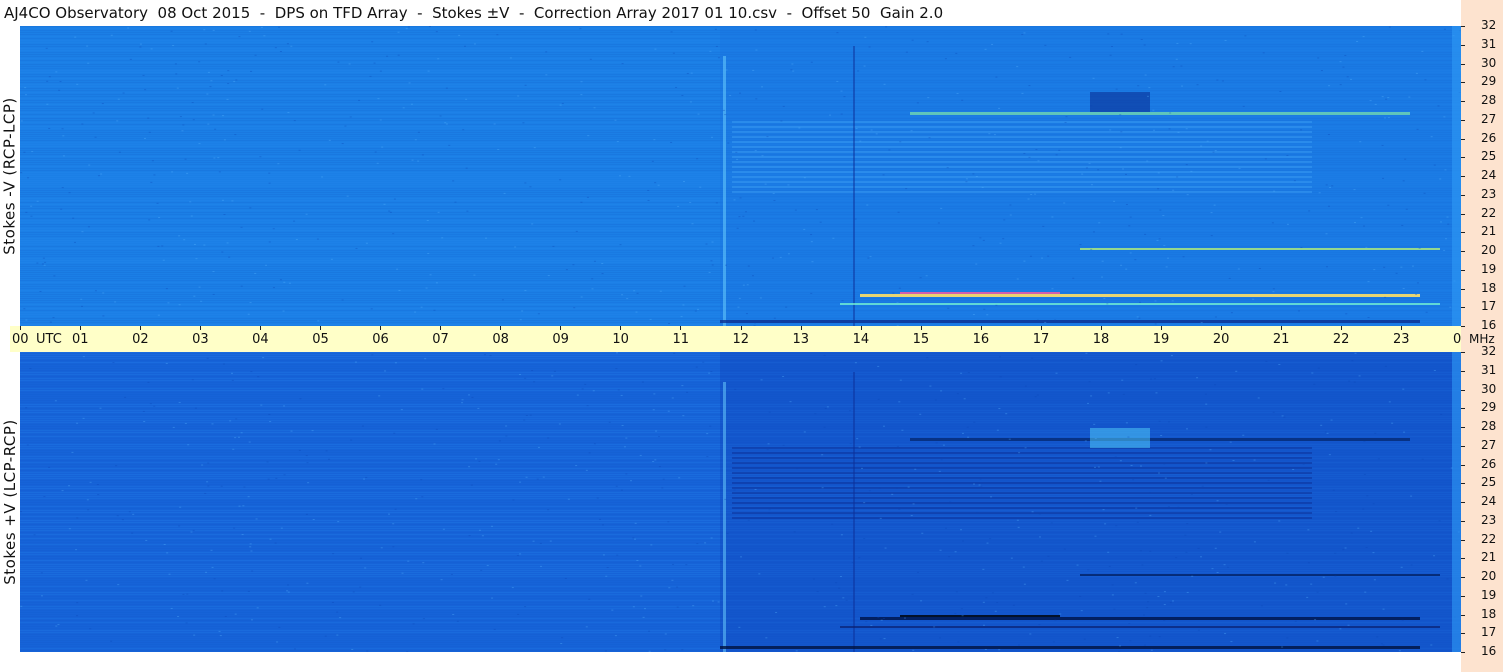  Describe the element at coordinates (141, 328) in the screenshot. I see `time-tickmark` at that location.